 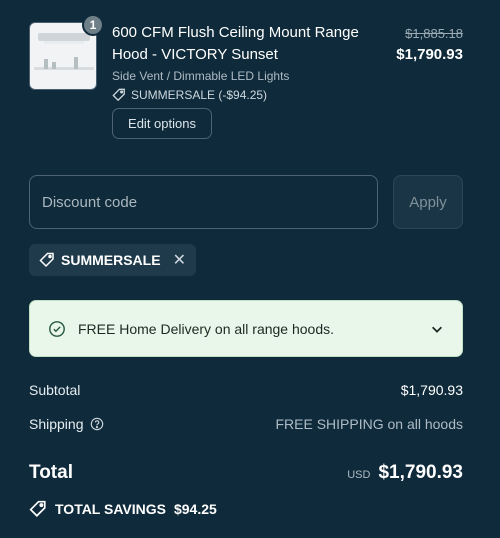 What do you see at coordinates (201, 76) in the screenshot?
I see `product-variant: Side Vent / Dimmable LED Lights` at bounding box center [201, 76].